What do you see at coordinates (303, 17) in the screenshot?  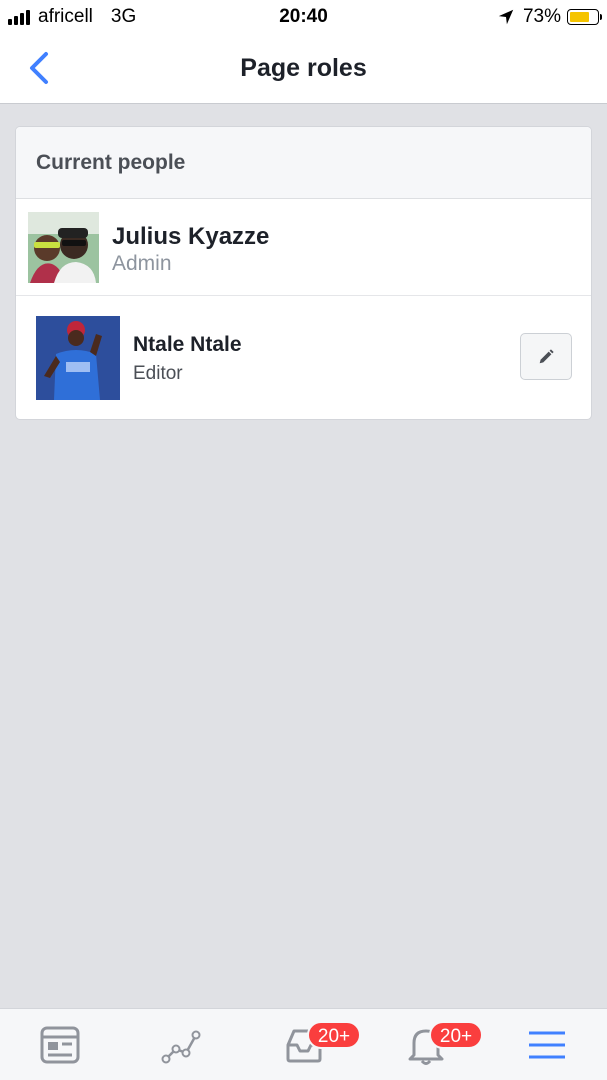 I see `status-bar: africell 3G 20:40 73%` at bounding box center [303, 17].